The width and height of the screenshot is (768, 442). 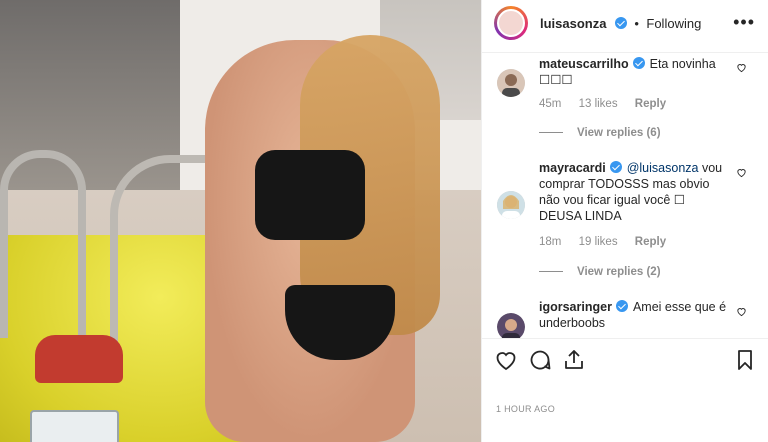 What do you see at coordinates (525, 409) in the screenshot?
I see `post-timestamp: 1 HOUR AGO` at bounding box center [525, 409].